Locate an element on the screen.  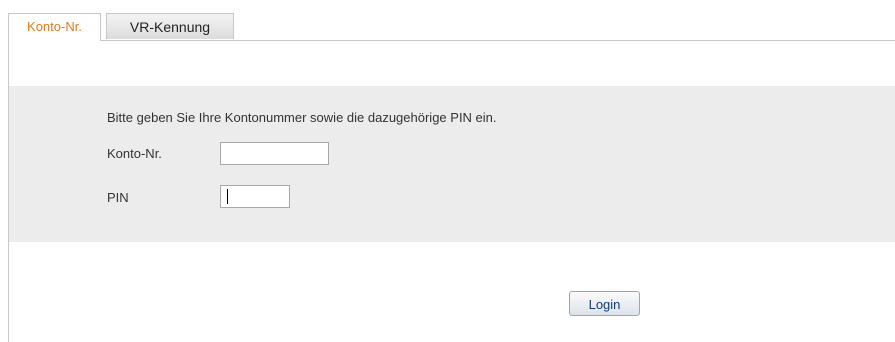
pin-input is located at coordinates (255, 196).